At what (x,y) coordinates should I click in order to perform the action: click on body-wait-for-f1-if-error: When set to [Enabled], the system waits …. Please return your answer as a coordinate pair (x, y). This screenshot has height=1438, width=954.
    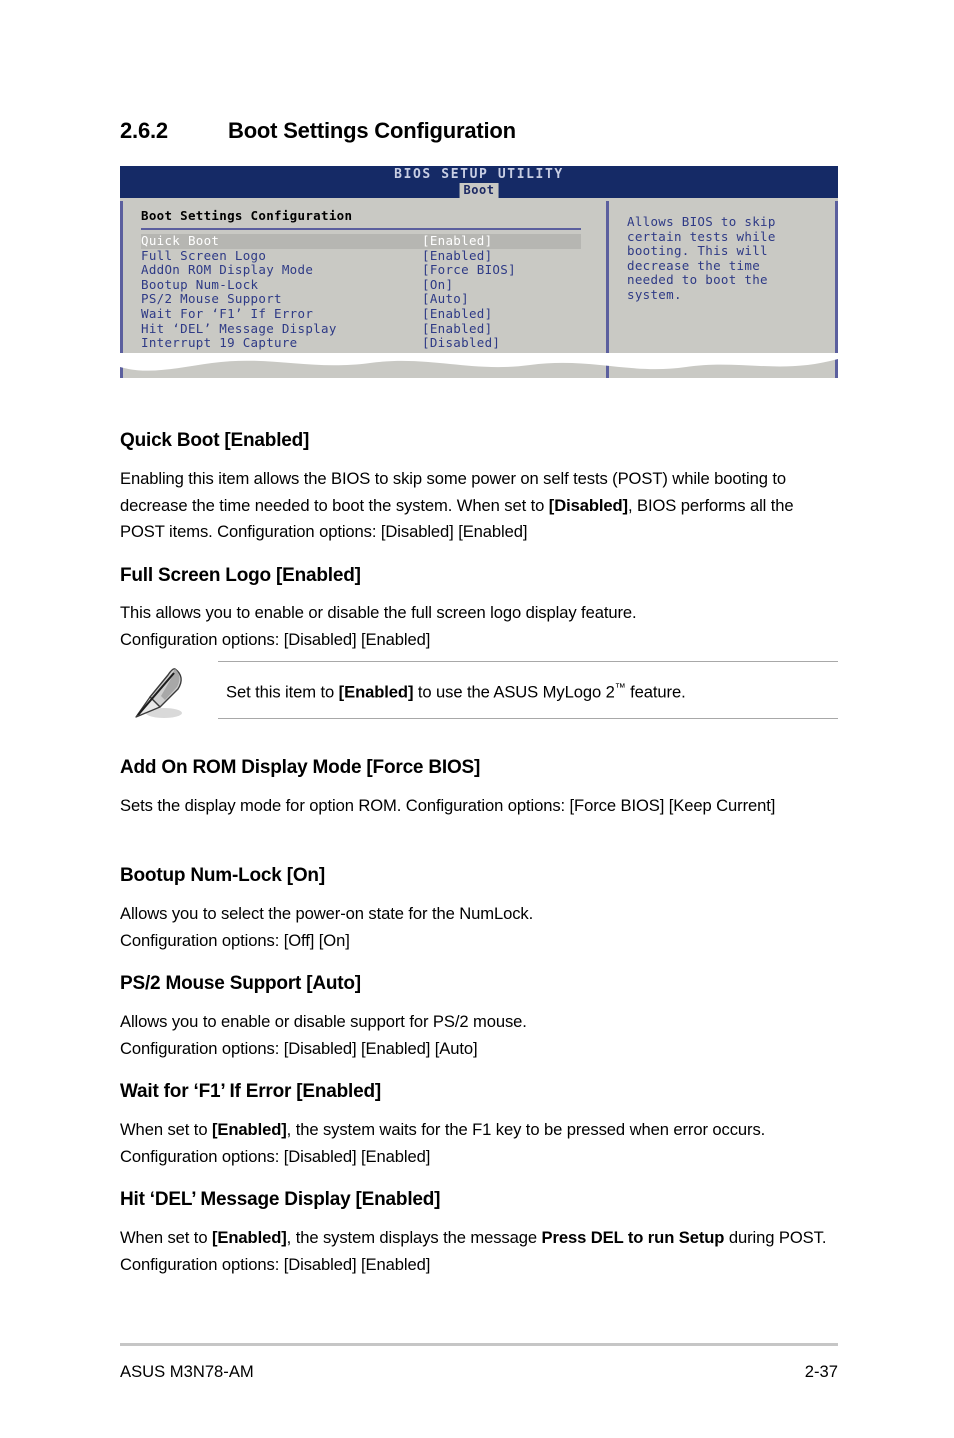
    Looking at the image, I should click on (443, 1143).